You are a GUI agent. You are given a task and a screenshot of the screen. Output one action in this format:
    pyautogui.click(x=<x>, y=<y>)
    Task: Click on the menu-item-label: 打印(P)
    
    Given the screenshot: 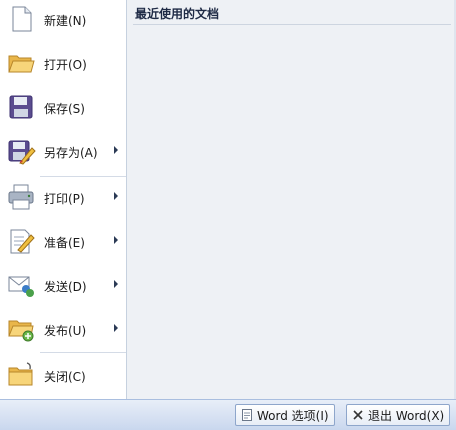 What is the action you would take?
    pyautogui.click(x=64, y=199)
    